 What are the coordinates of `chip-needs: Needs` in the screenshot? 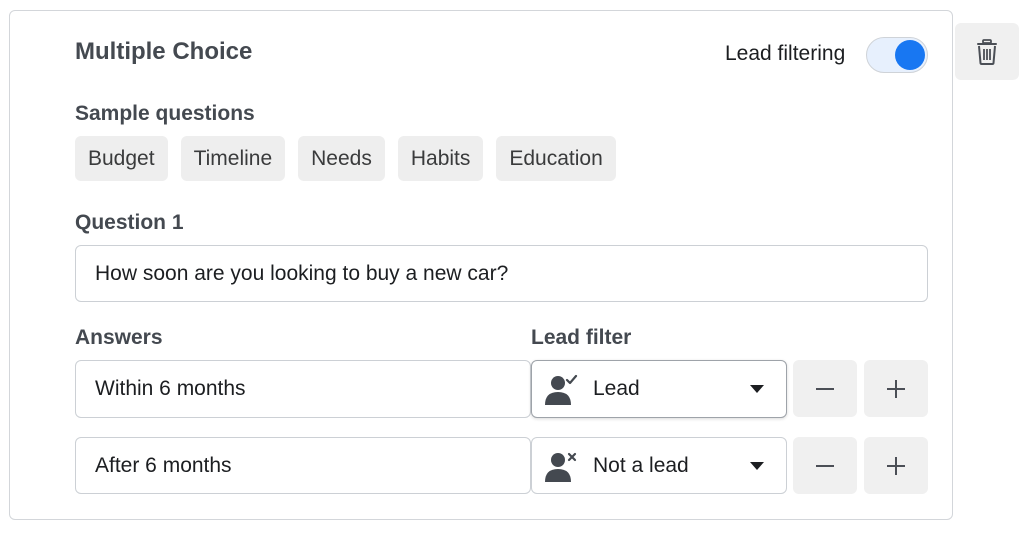 It's located at (341, 158).